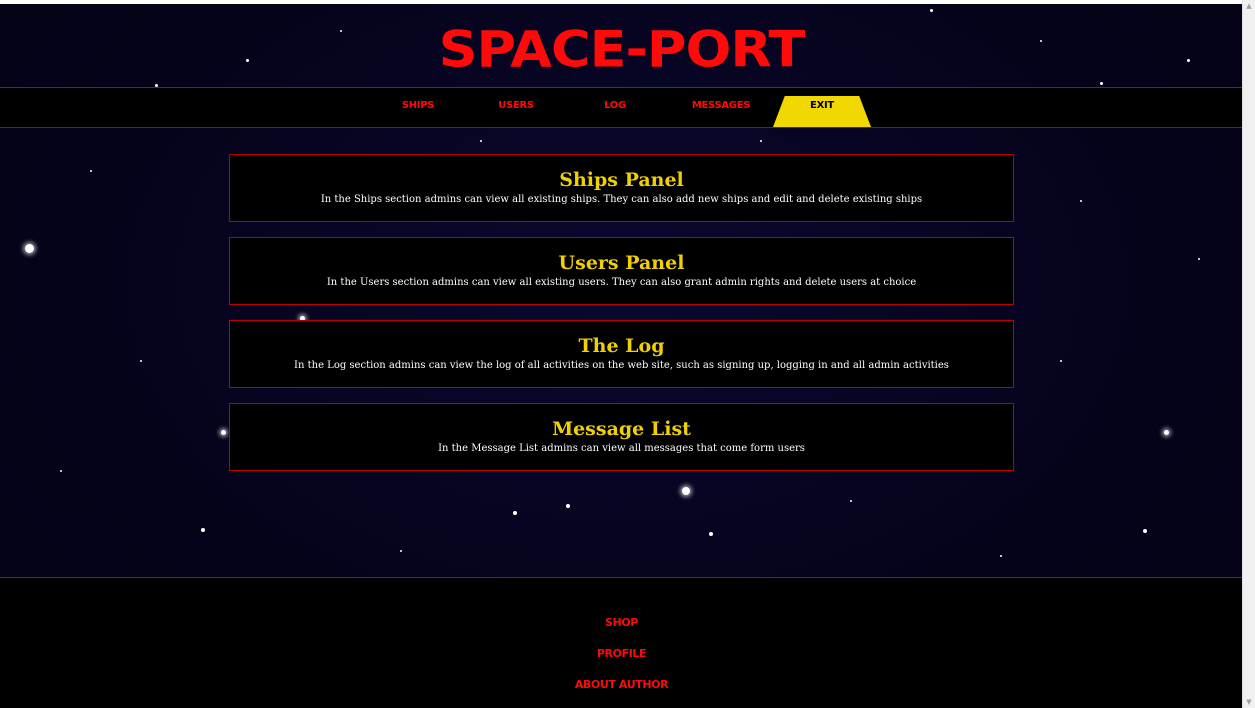  What do you see at coordinates (418, 107) in the screenshot?
I see `nav-ships: SHIPS` at bounding box center [418, 107].